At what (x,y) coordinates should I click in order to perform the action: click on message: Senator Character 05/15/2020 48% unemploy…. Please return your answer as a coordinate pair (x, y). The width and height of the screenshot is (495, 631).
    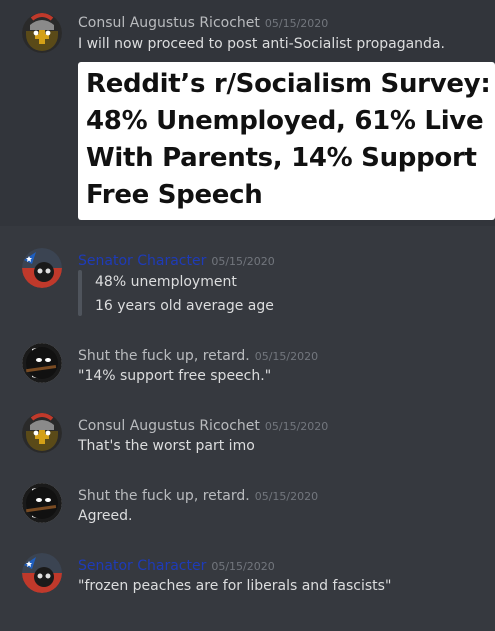
    Looking at the image, I should click on (247, 280).